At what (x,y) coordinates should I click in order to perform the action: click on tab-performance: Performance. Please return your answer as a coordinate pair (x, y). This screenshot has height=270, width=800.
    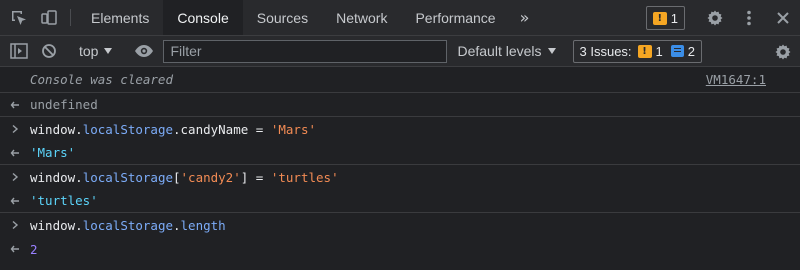
    Looking at the image, I should click on (455, 17).